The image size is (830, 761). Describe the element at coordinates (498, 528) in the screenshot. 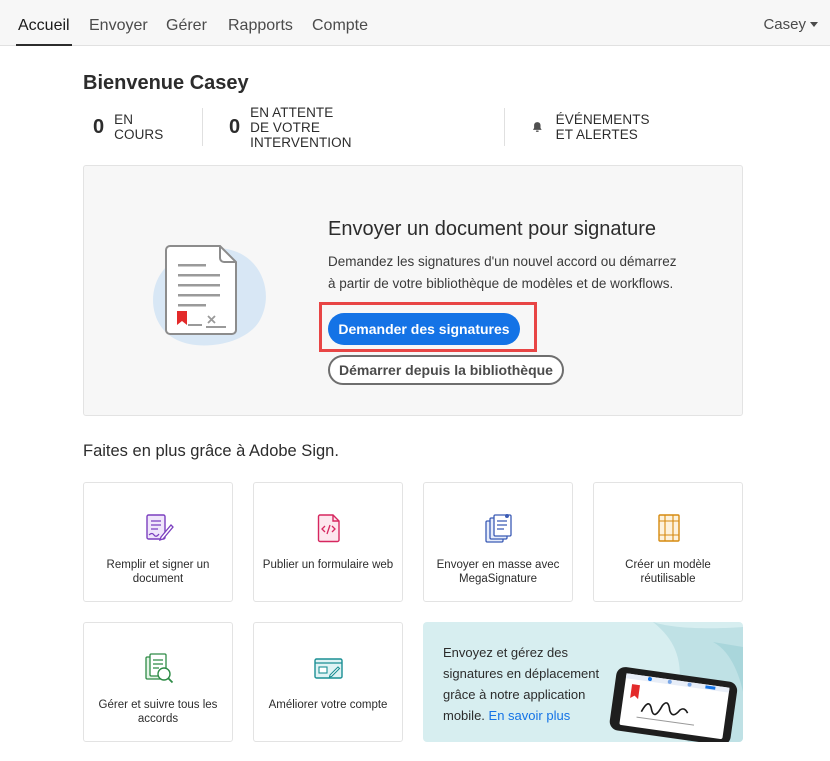

I see `bulk-send-documents-icon` at that location.